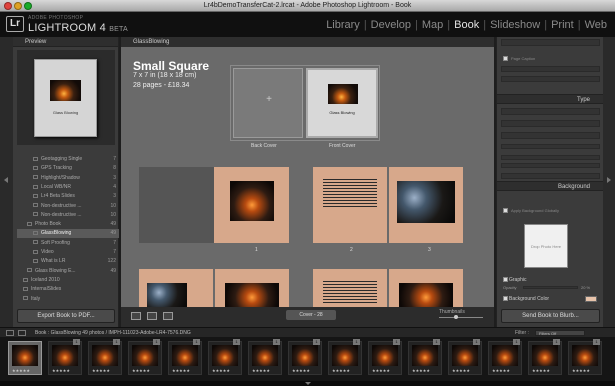  I want to click on apply-background-checkbox, so click(505, 210).